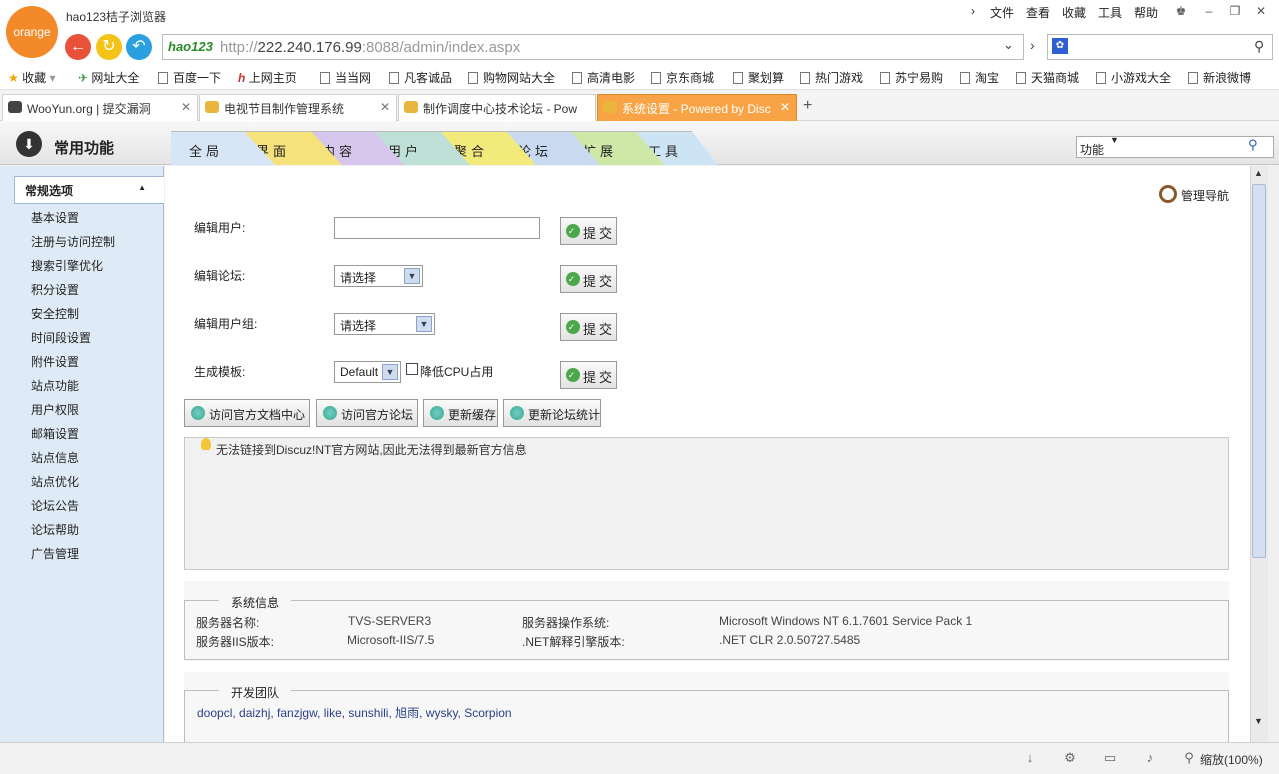  I want to click on back-icon: ←, so click(78, 47).